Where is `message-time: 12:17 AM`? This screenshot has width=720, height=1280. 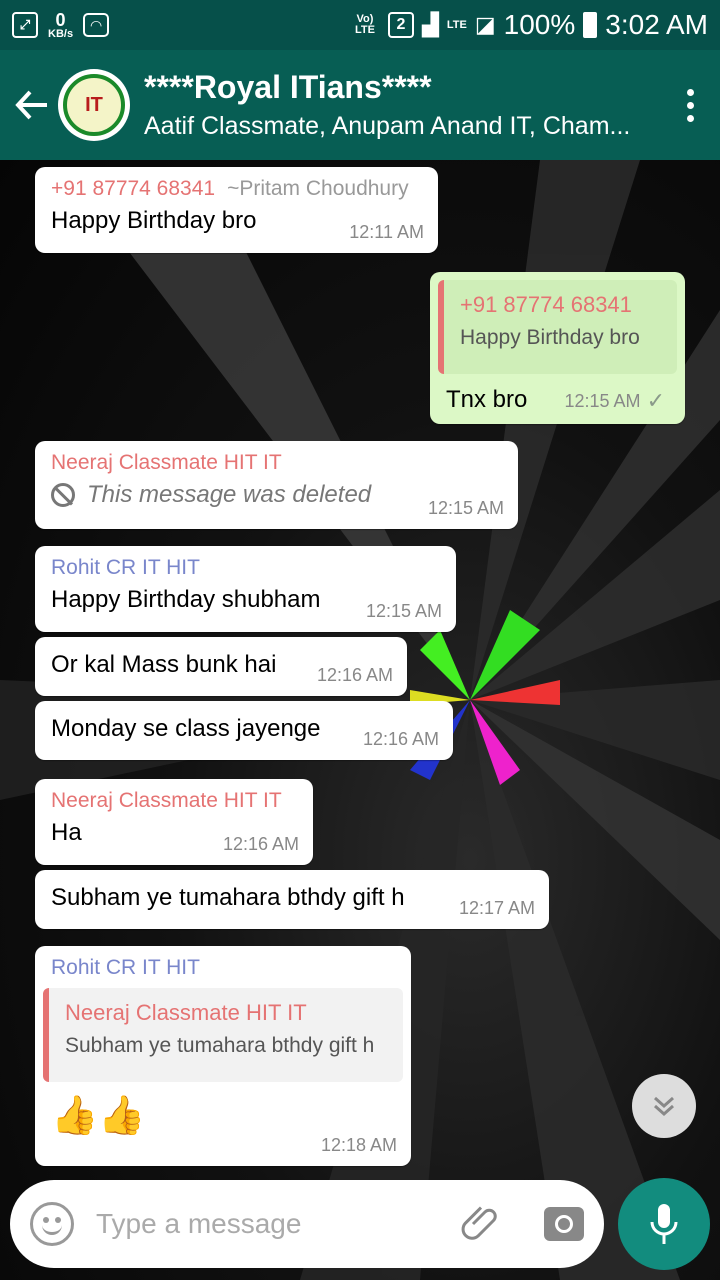
message-time: 12:17 AM is located at coordinates (496, 908).